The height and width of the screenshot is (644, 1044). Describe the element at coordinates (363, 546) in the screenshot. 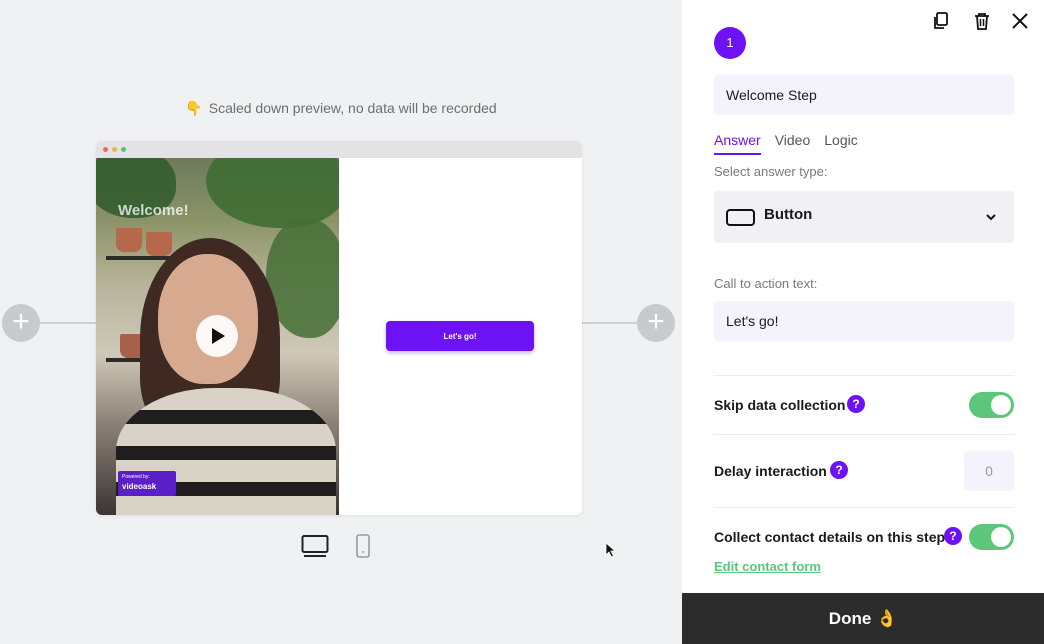

I see `mobile-preview-icon` at that location.